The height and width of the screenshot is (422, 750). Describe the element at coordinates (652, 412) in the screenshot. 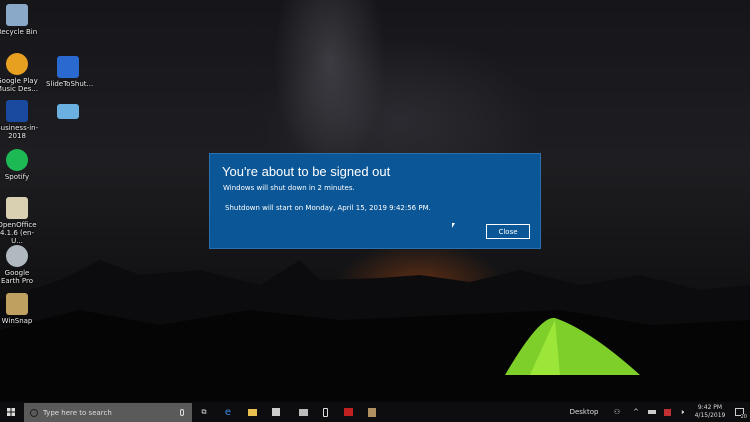

I see `battery-icon` at that location.